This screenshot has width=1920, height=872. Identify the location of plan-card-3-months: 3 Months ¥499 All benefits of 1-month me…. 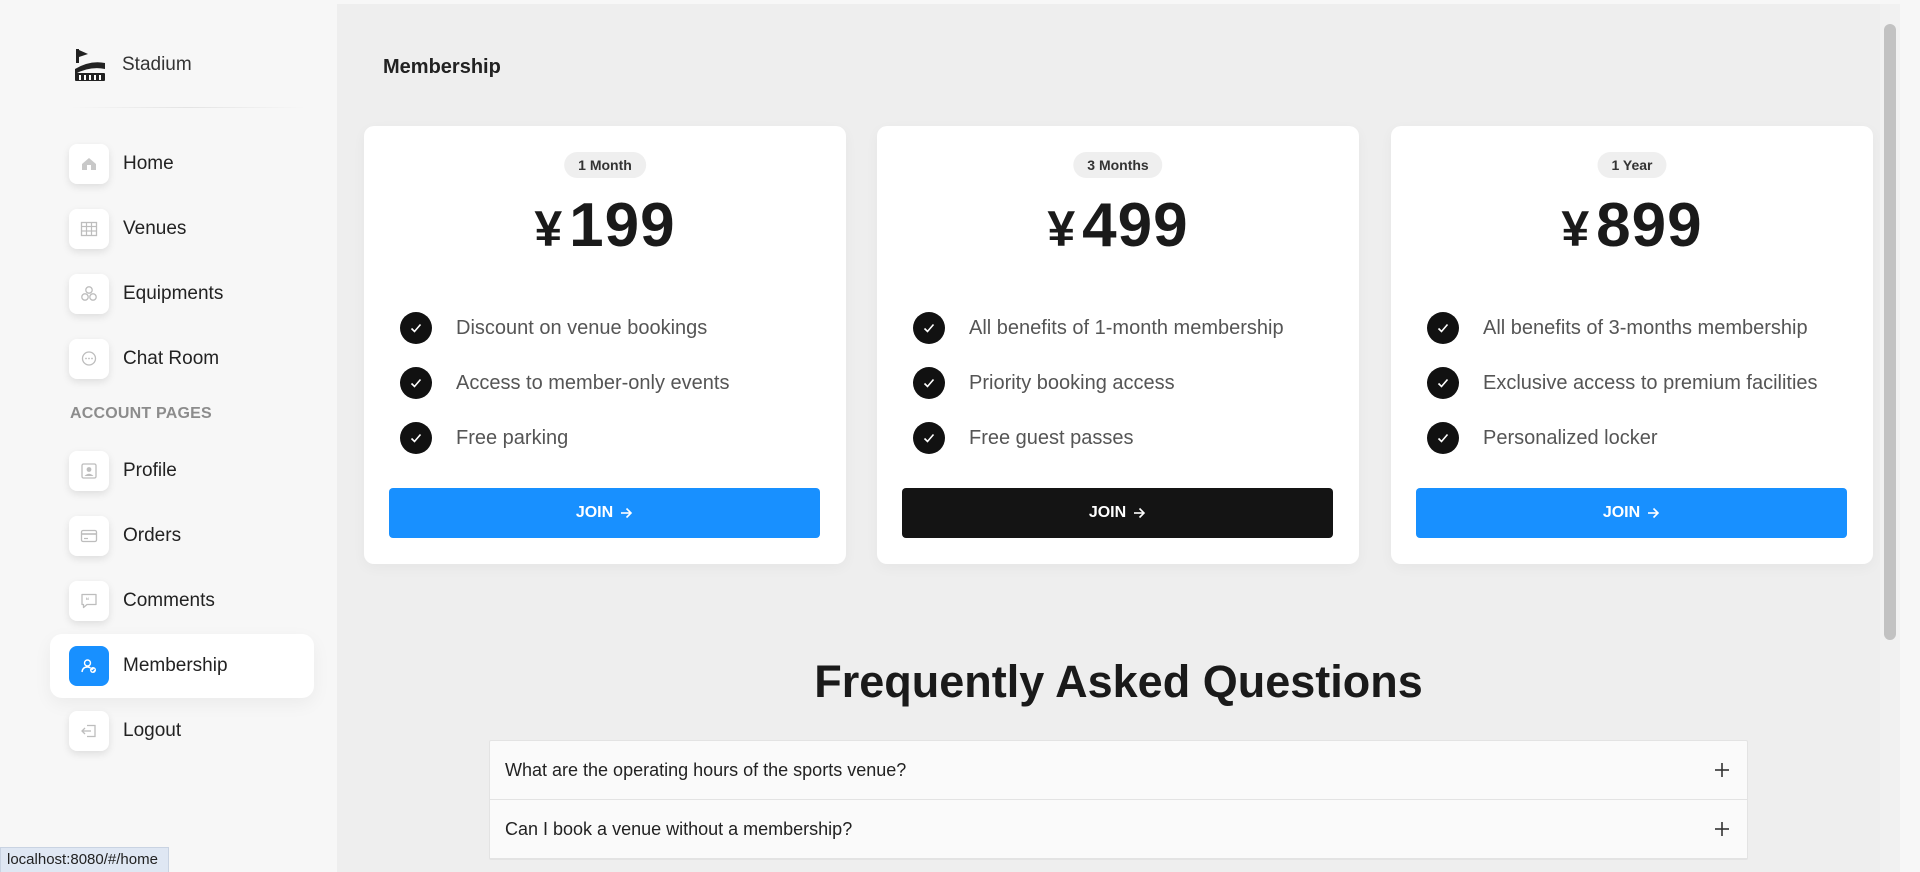
(1118, 345).